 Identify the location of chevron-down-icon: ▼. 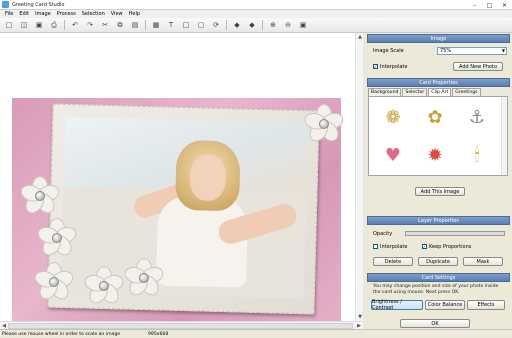
(503, 50).